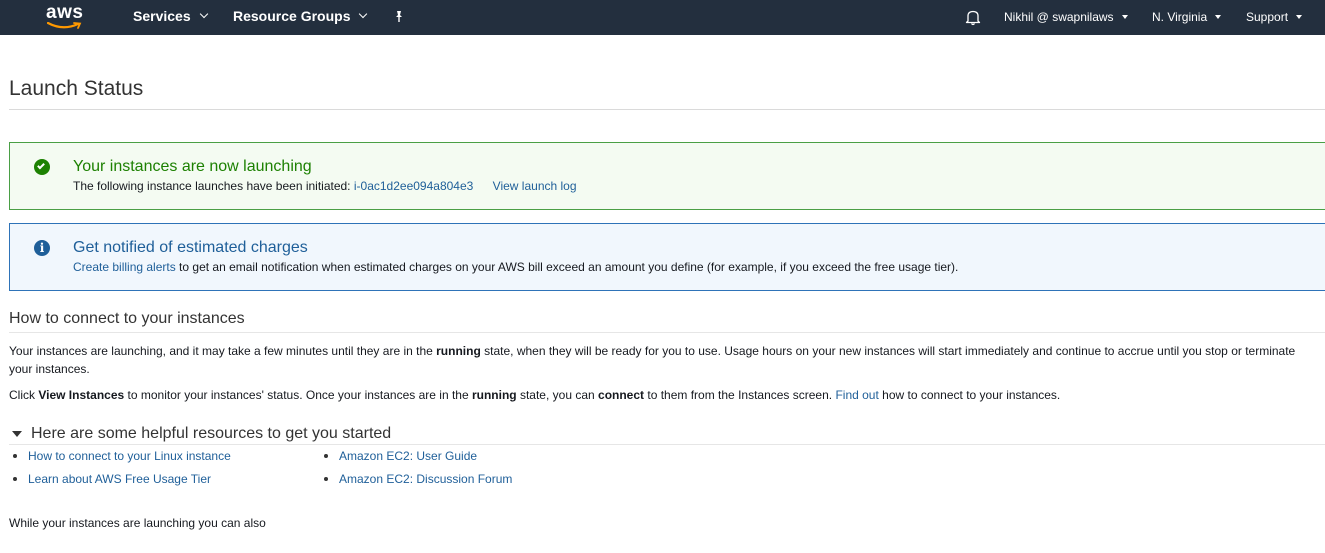 Image resolution: width=1325 pixels, height=553 pixels. Describe the element at coordinates (535, 186) in the screenshot. I see `view-launch-log-link: View launch log` at that location.